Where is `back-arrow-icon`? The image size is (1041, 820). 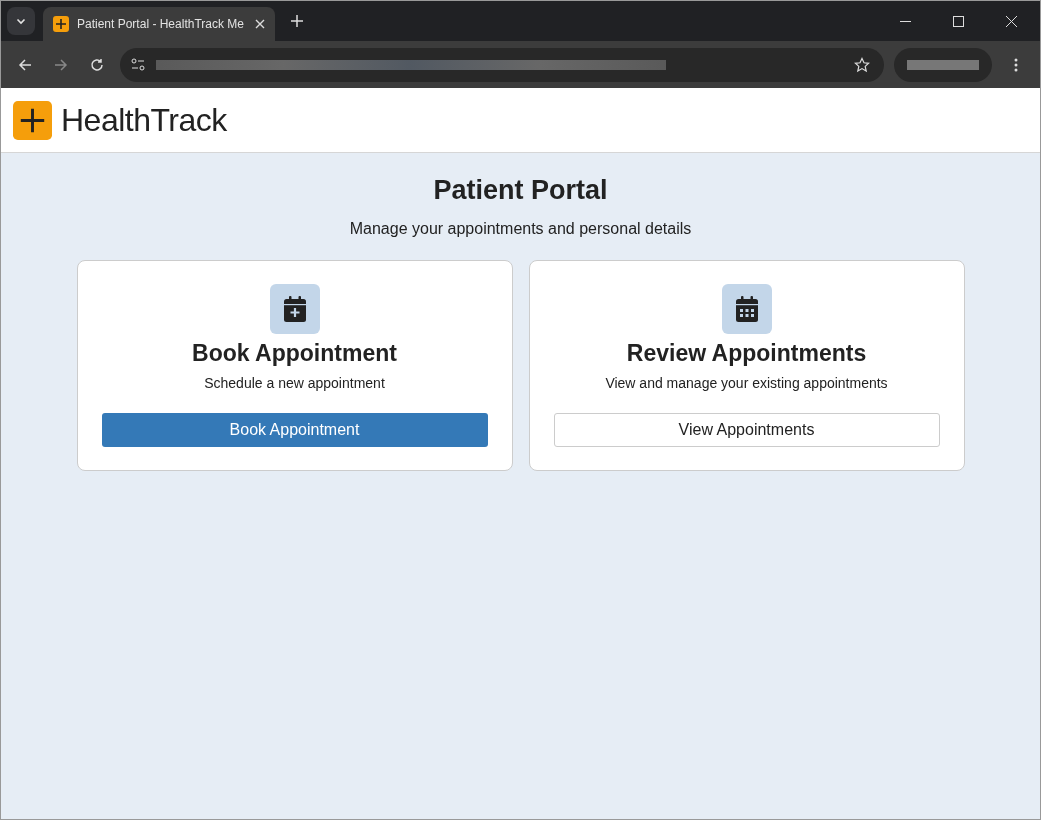
back-arrow-icon is located at coordinates (25, 64).